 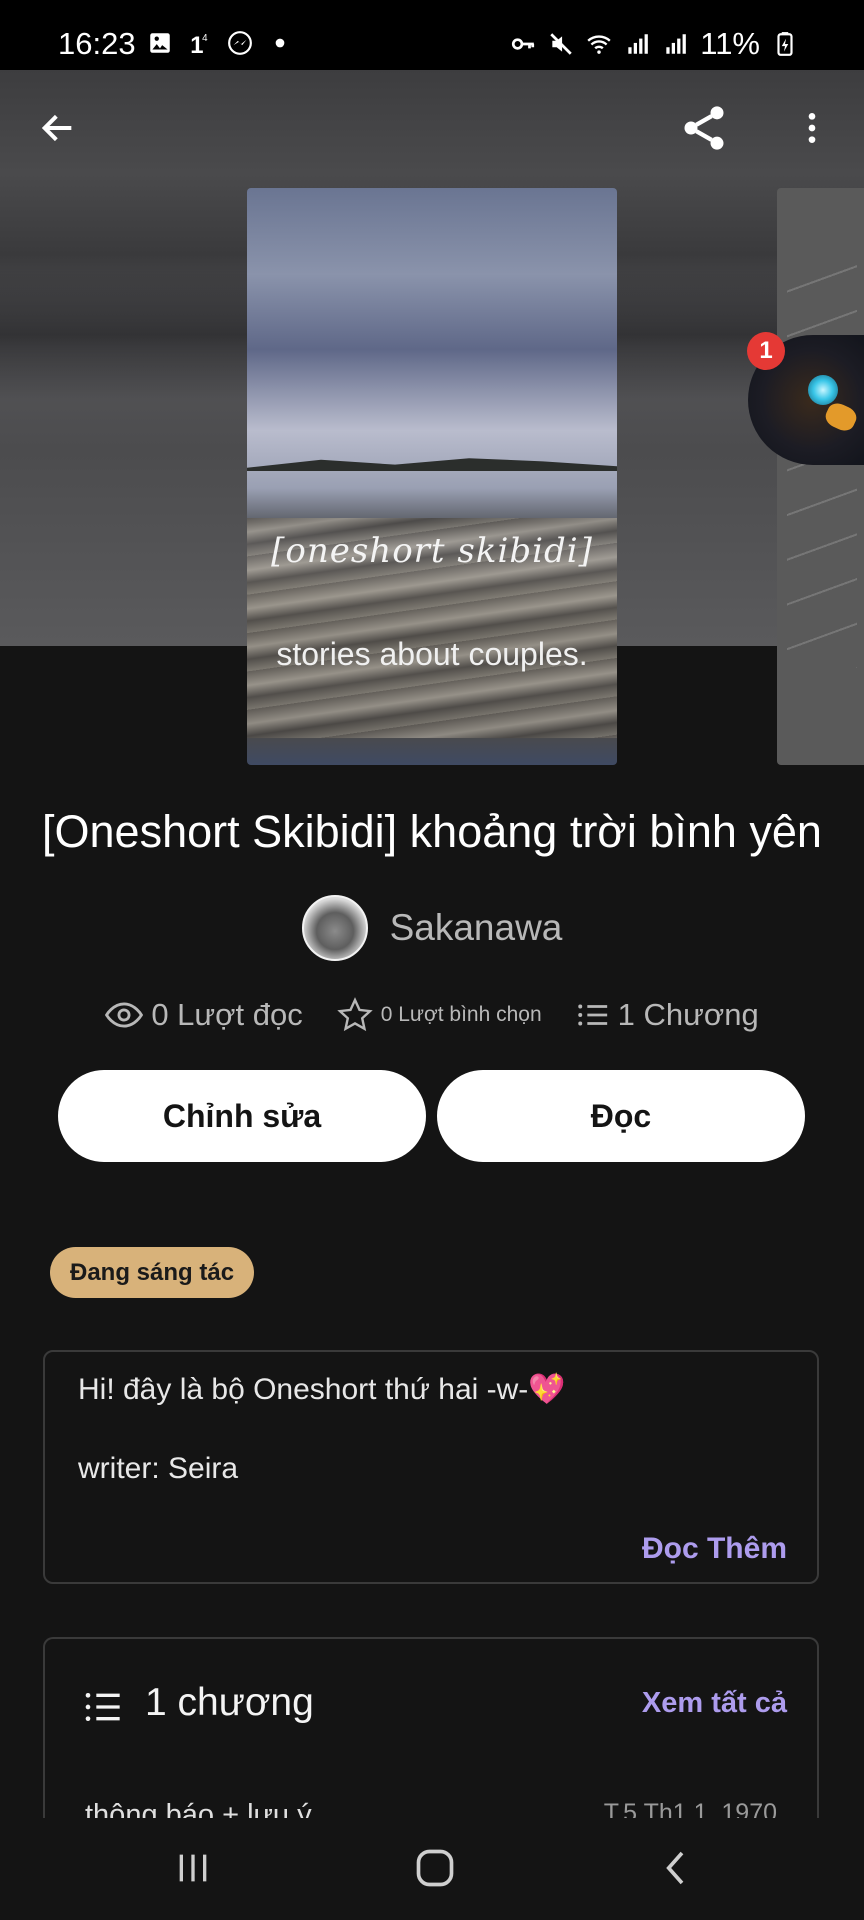 What do you see at coordinates (160, 43) in the screenshot?
I see `gallery-icon` at bounding box center [160, 43].